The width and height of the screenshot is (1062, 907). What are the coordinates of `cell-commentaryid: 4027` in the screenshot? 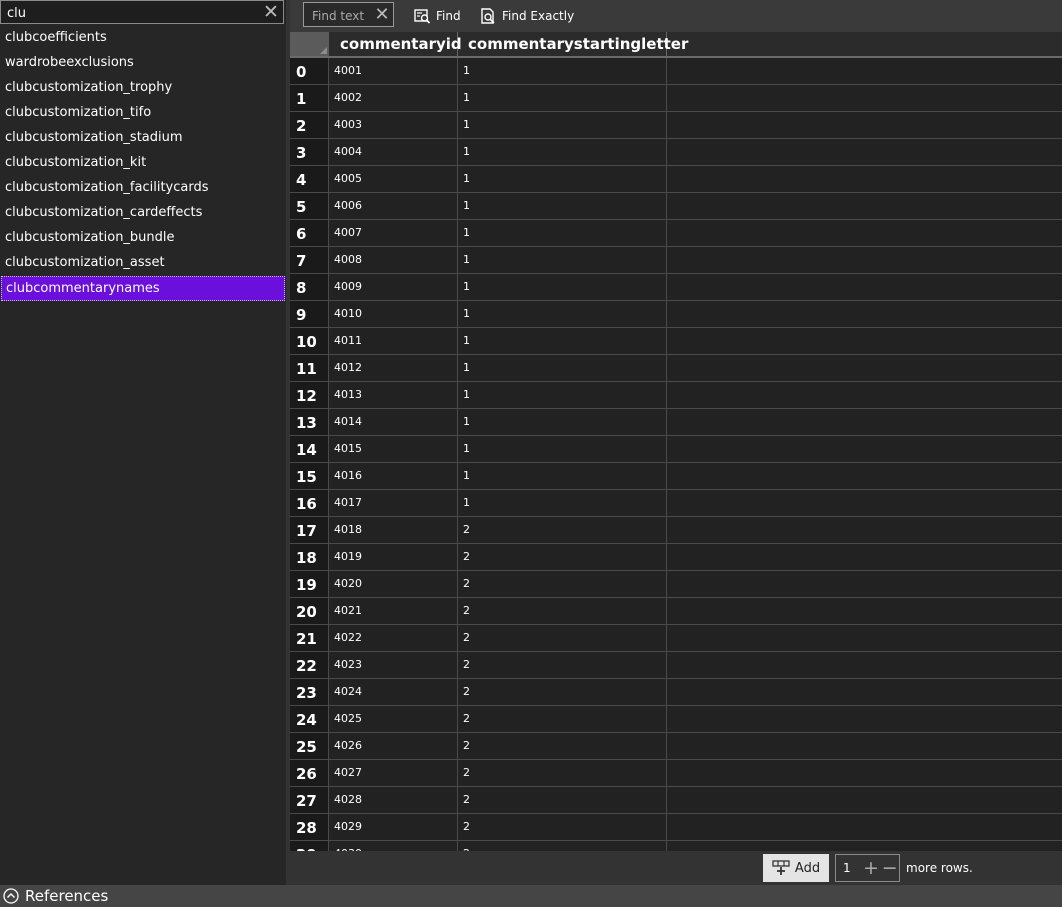 It's located at (394, 773).